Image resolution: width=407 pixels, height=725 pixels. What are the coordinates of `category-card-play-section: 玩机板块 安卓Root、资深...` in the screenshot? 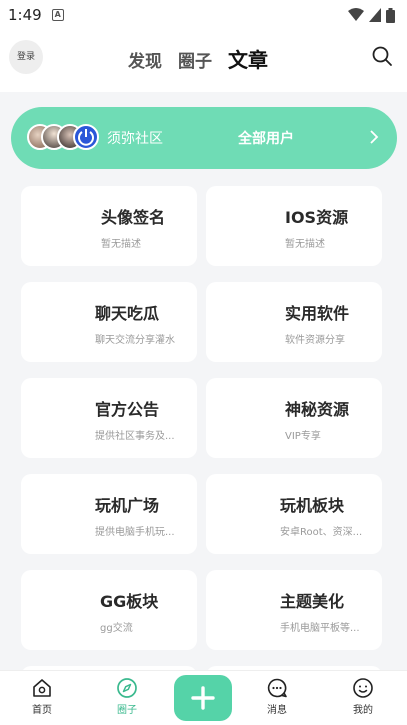 It's located at (294, 514).